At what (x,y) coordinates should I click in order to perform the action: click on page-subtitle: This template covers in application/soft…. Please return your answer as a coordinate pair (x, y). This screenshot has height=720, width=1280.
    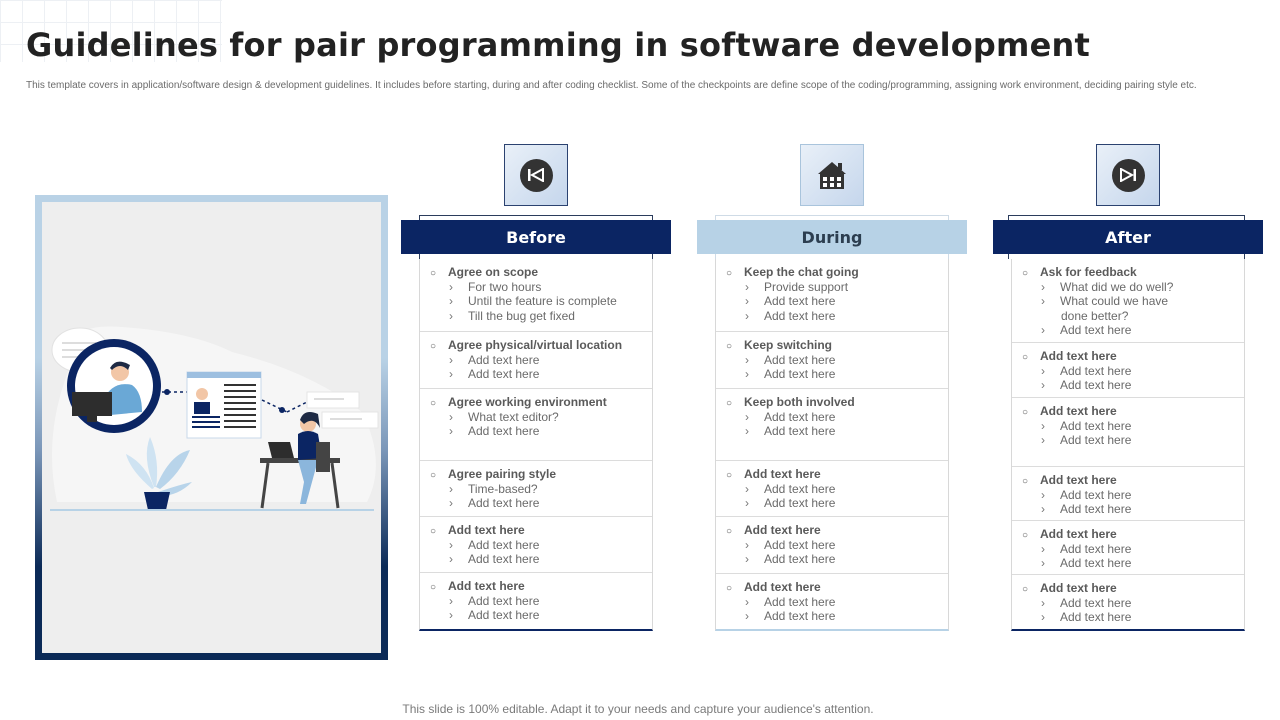
    Looking at the image, I should click on (611, 85).